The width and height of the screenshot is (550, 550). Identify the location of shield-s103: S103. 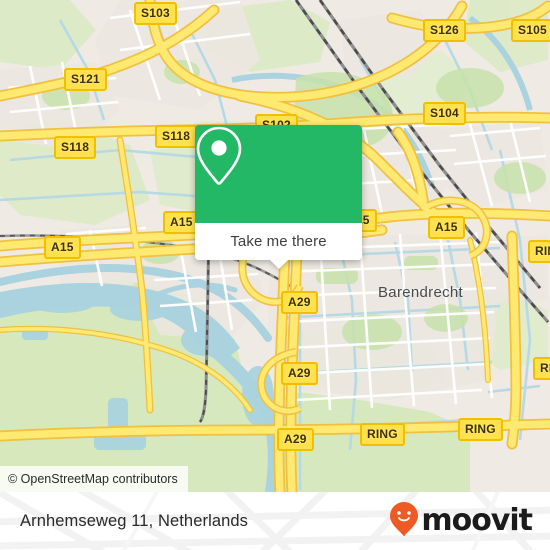
(155, 13).